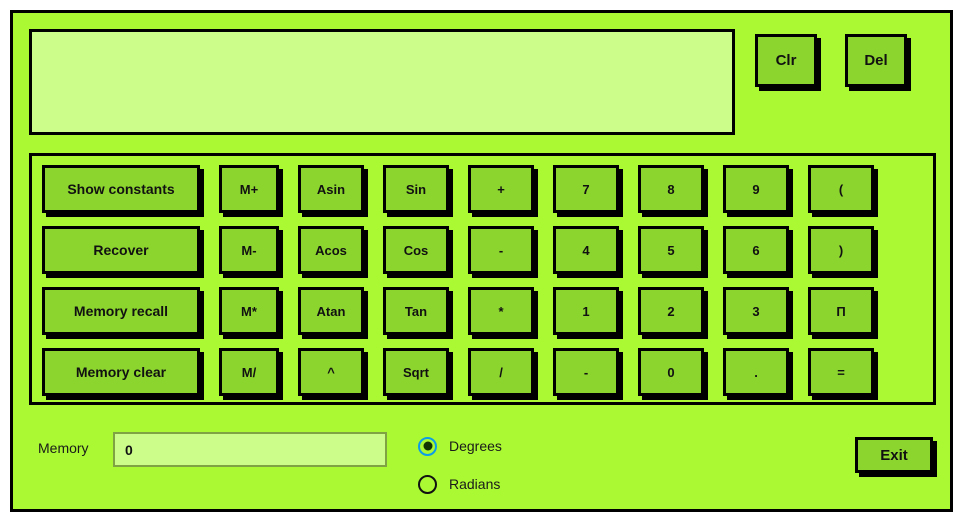 This screenshot has width=963, height=522. I want to click on digit-4-button: 4, so click(586, 250).